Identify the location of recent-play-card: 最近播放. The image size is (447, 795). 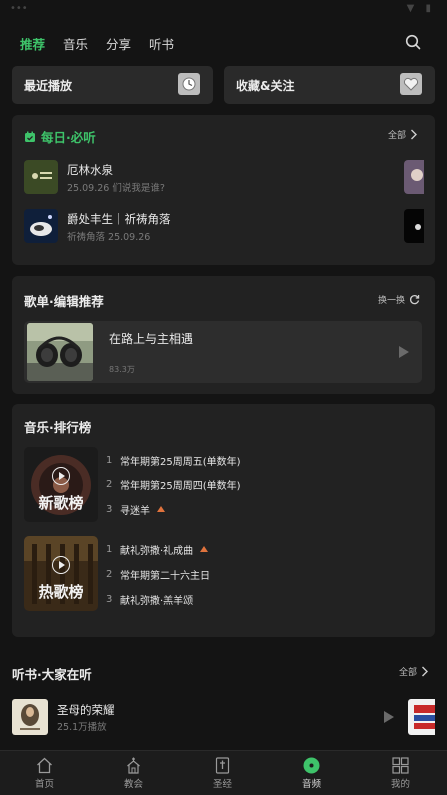
(112, 85).